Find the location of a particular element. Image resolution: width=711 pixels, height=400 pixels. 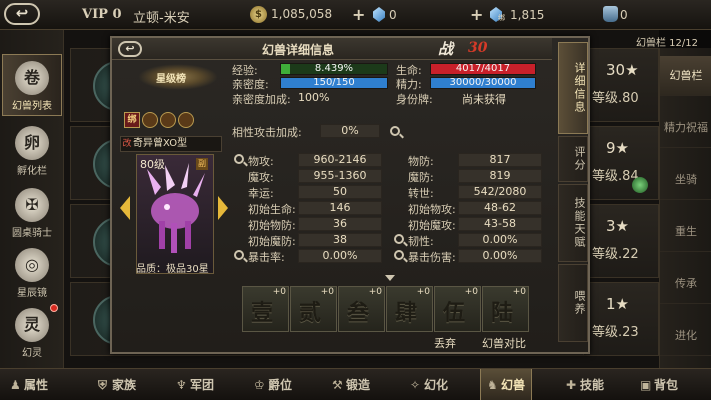

sidebar-item-round-table: ✠ 圆桌骑士 is located at coordinates (32, 213).